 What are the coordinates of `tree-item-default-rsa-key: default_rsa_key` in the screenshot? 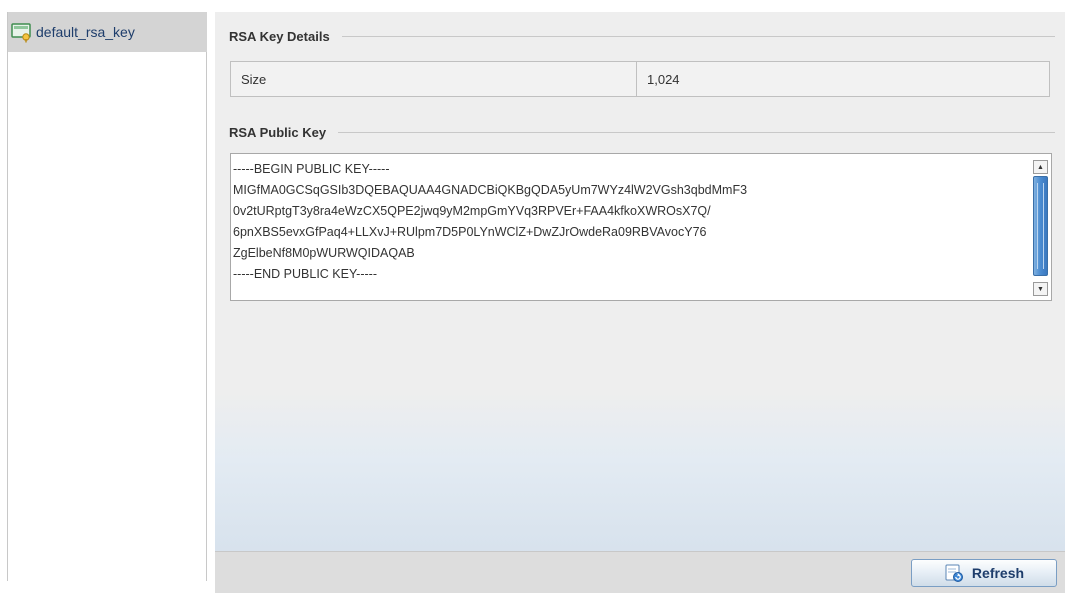 It's located at (107, 32).